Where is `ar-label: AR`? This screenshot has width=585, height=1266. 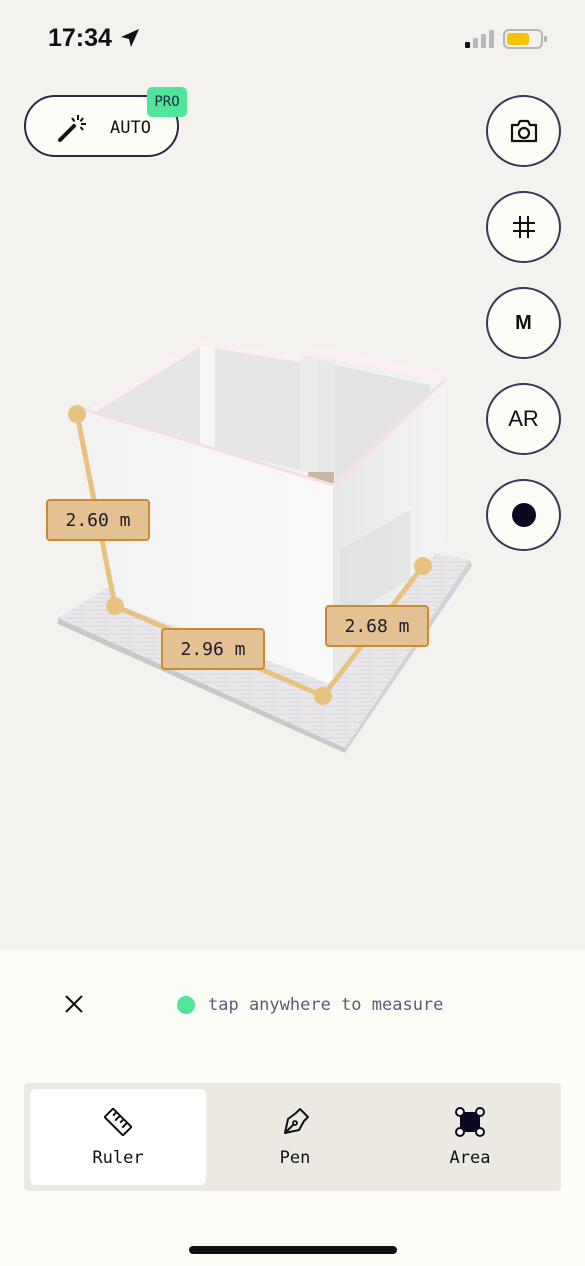 ar-label: AR is located at coordinates (523, 418).